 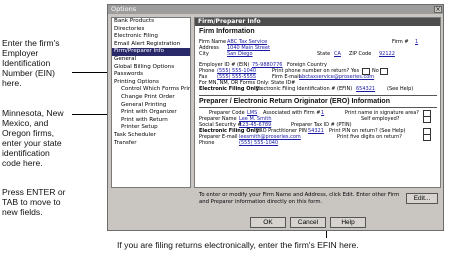 I want to click on preparer-phone-row: Phone (555) 555-1040, so click(x=238, y=143).